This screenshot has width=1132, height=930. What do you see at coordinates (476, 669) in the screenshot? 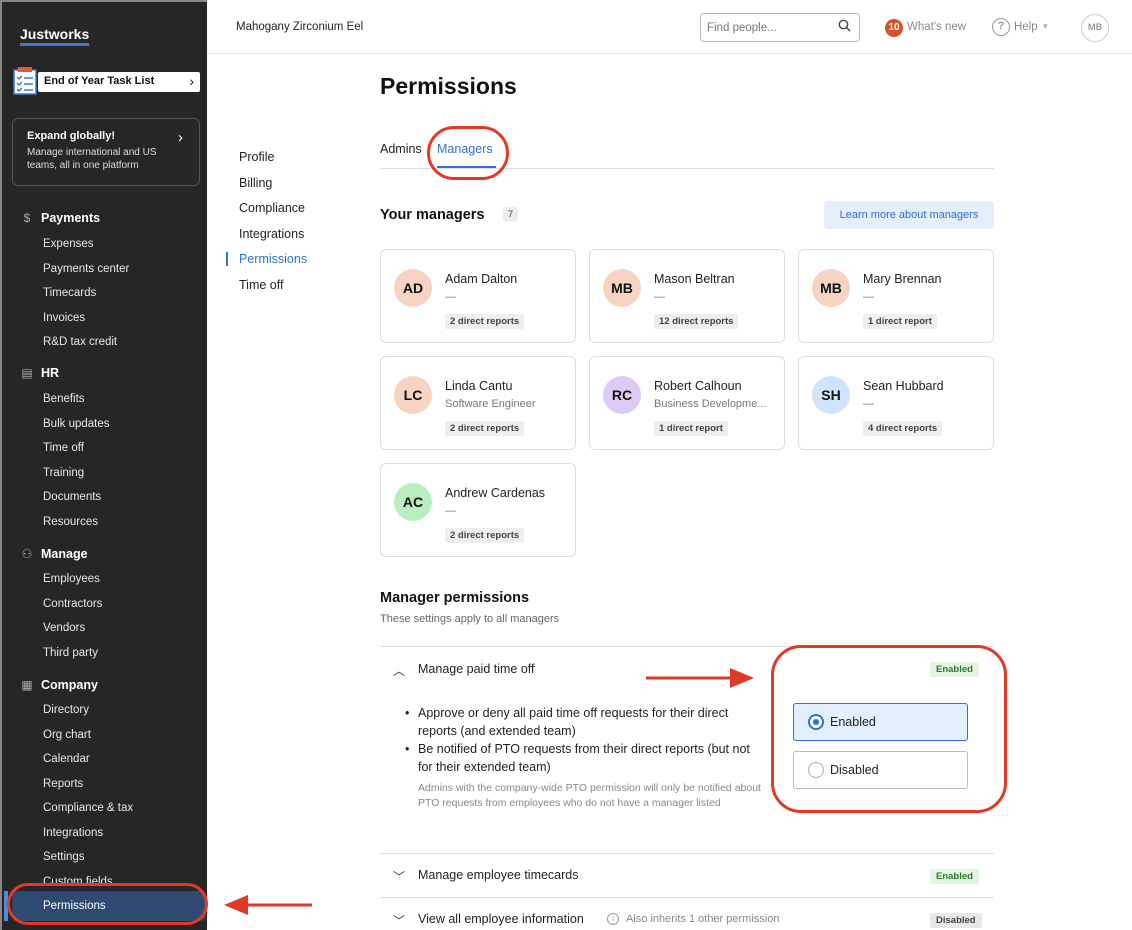
I see `accordion-manage-pto: Manage paid time off` at bounding box center [476, 669].